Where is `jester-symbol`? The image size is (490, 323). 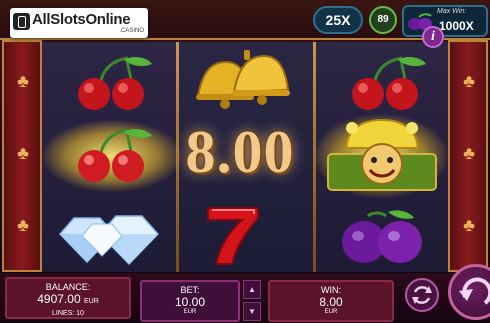 jester-symbol is located at coordinates (382, 154).